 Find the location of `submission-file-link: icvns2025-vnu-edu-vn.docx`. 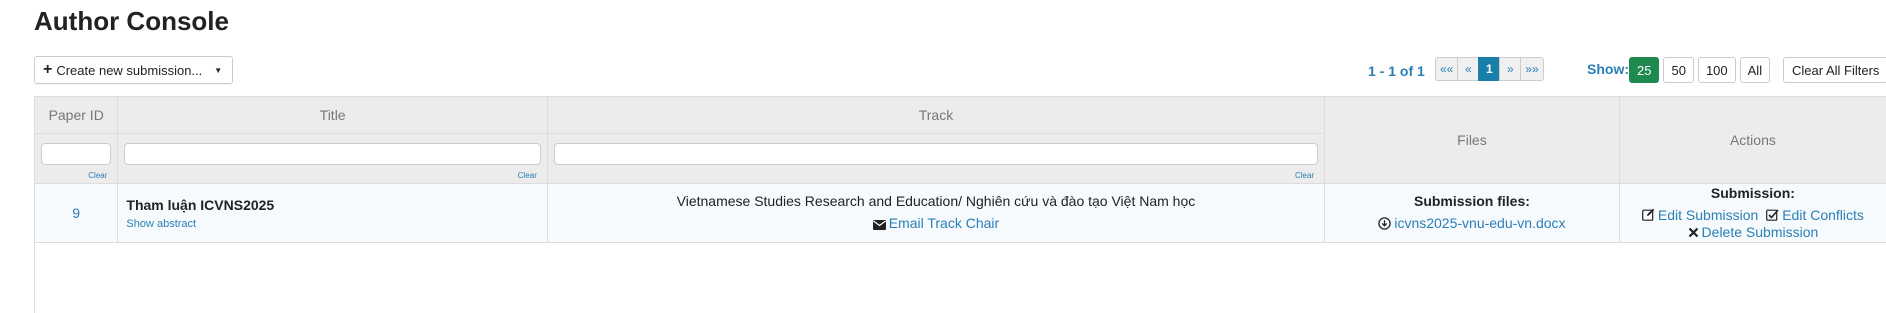

submission-file-link: icvns2025-vnu-edu-vn.docx is located at coordinates (1472, 223).